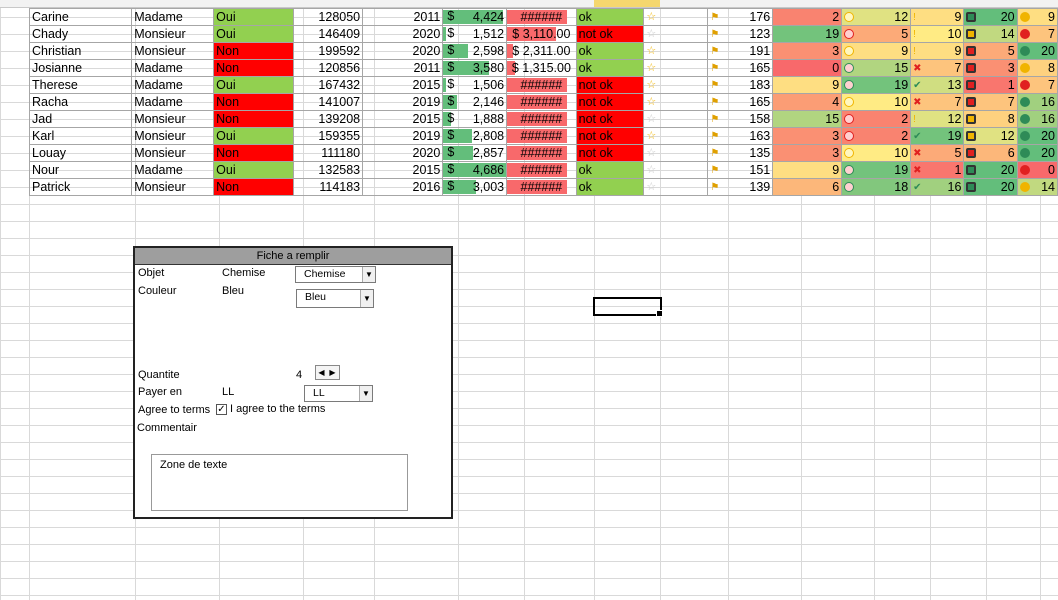 The width and height of the screenshot is (1058, 600). What do you see at coordinates (807, 119) in the screenshot?
I see `heat-cell-1: 15` at bounding box center [807, 119].